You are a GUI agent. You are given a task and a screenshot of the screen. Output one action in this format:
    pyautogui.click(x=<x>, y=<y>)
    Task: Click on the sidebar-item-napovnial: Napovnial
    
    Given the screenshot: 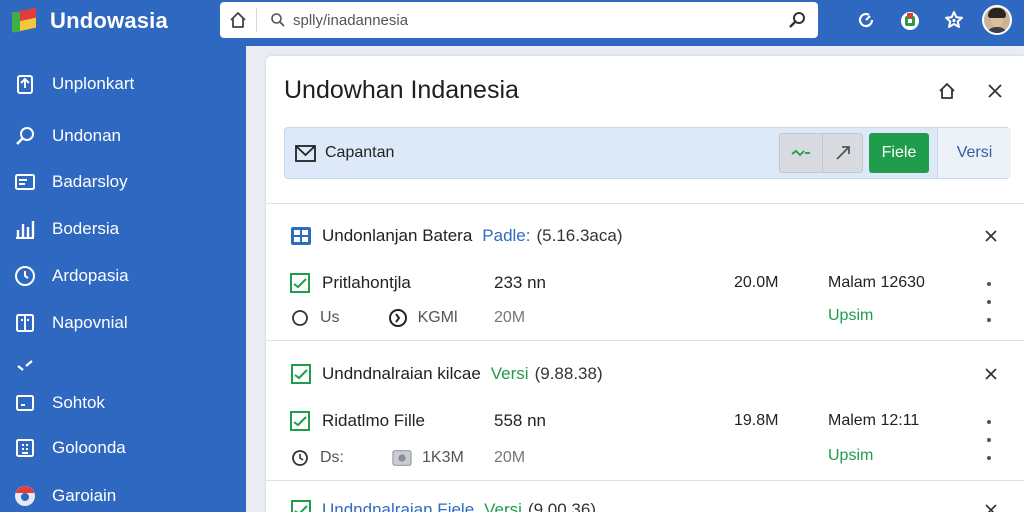 What is the action you would take?
    pyautogui.click(x=123, y=323)
    